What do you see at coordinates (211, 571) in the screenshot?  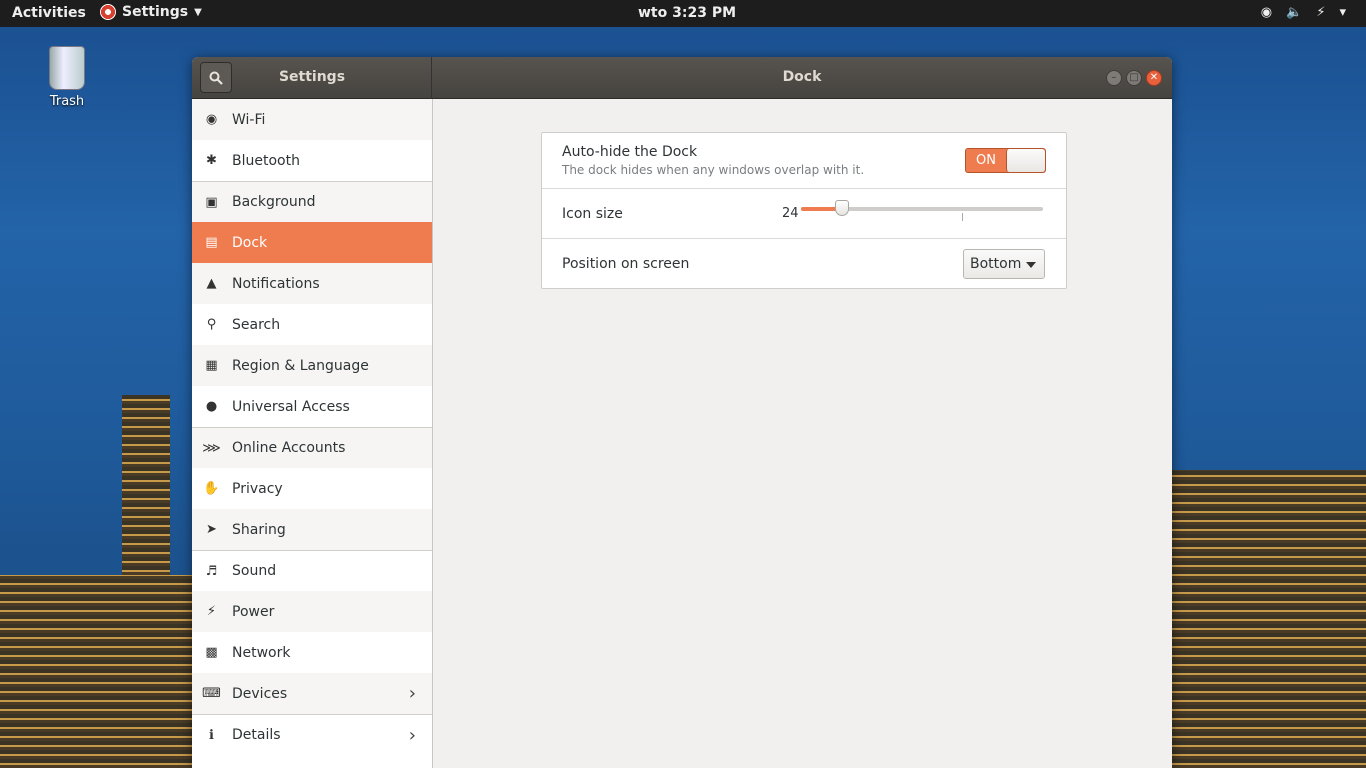 I see `speaker-icon: ♬` at bounding box center [211, 571].